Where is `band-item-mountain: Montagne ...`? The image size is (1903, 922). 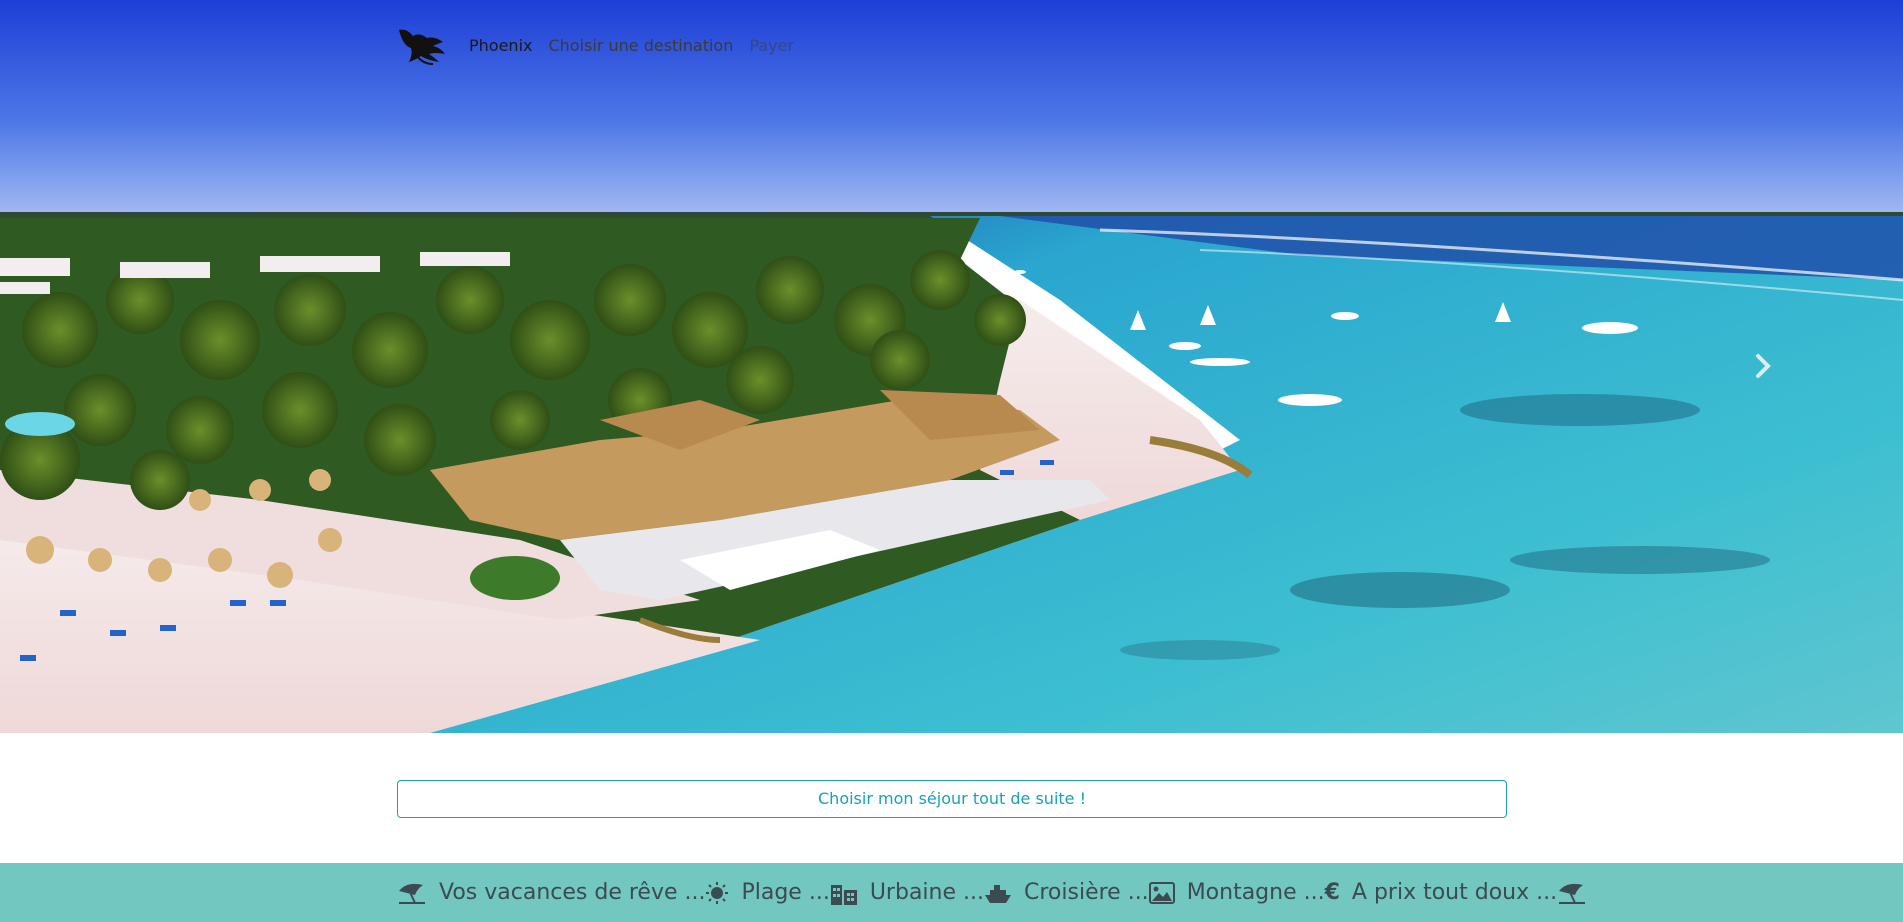
band-item-mountain: Montagne ... is located at coordinates (1236, 892).